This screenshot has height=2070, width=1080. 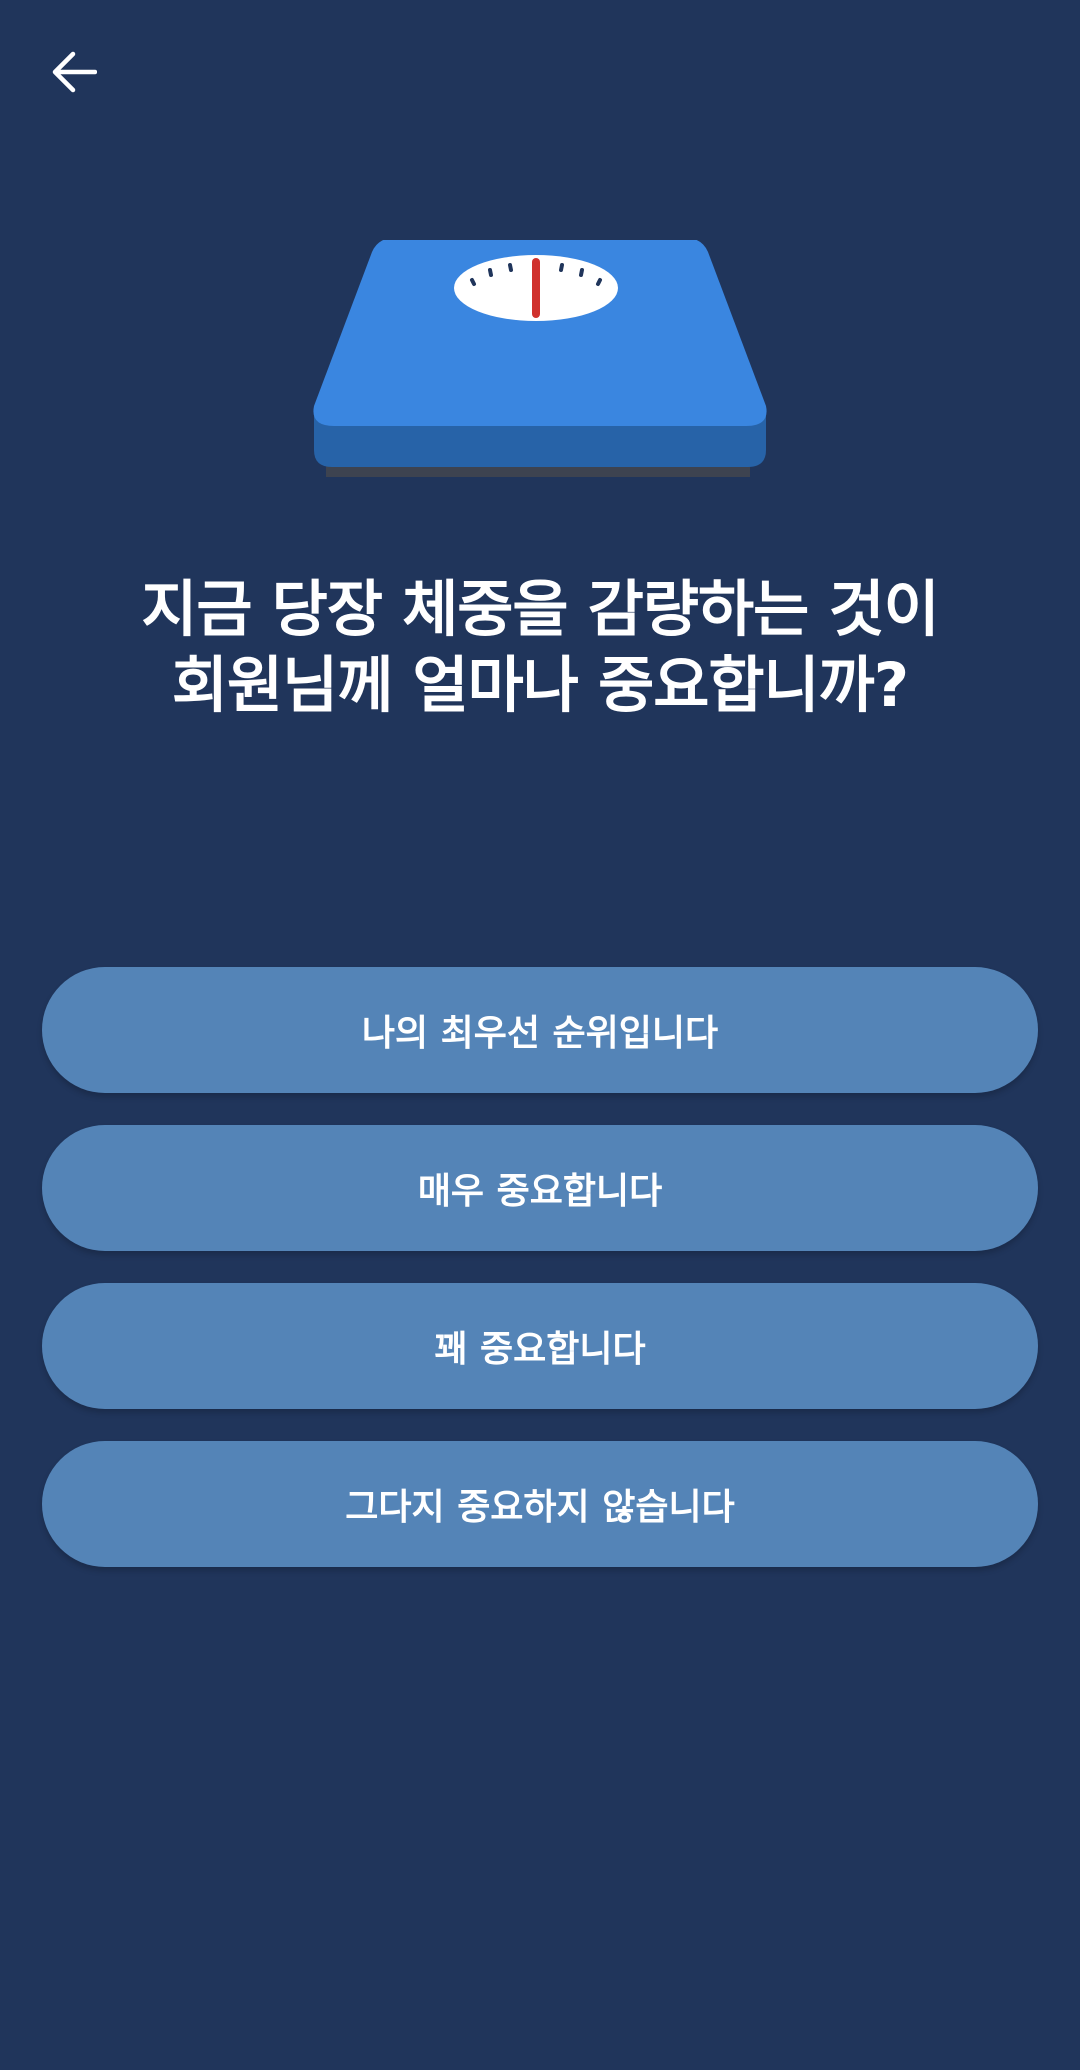 What do you see at coordinates (540, 609) in the screenshot?
I see `question-line-1: 지금 당장 체중을 감량하는 것이` at bounding box center [540, 609].